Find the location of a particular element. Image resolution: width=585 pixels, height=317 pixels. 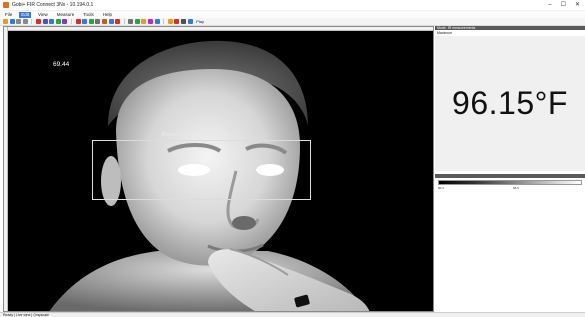

spot-icon is located at coordinates (85, 21).